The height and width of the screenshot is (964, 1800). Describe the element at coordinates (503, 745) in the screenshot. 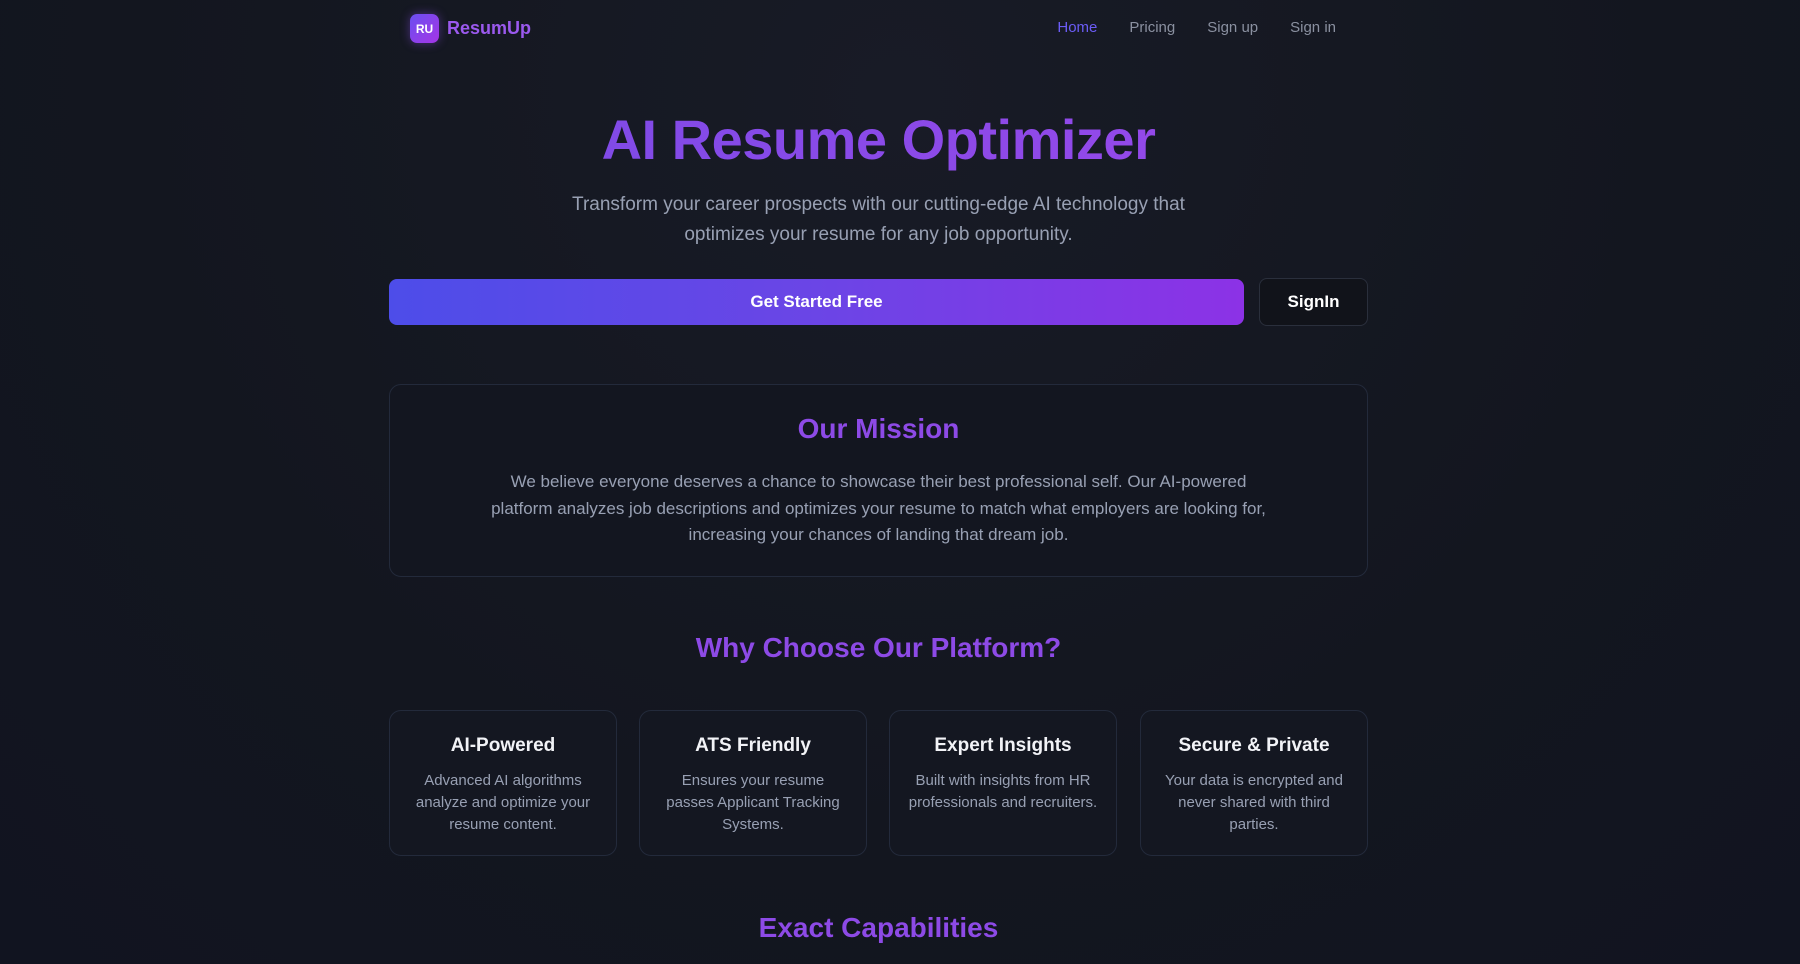

I see `feature-title: AI-Powered` at that location.